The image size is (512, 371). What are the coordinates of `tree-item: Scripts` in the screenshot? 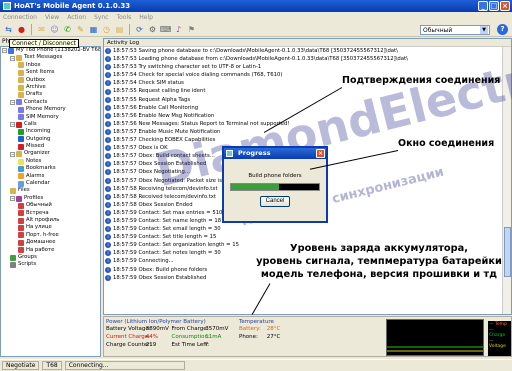 It's located at (50, 265).